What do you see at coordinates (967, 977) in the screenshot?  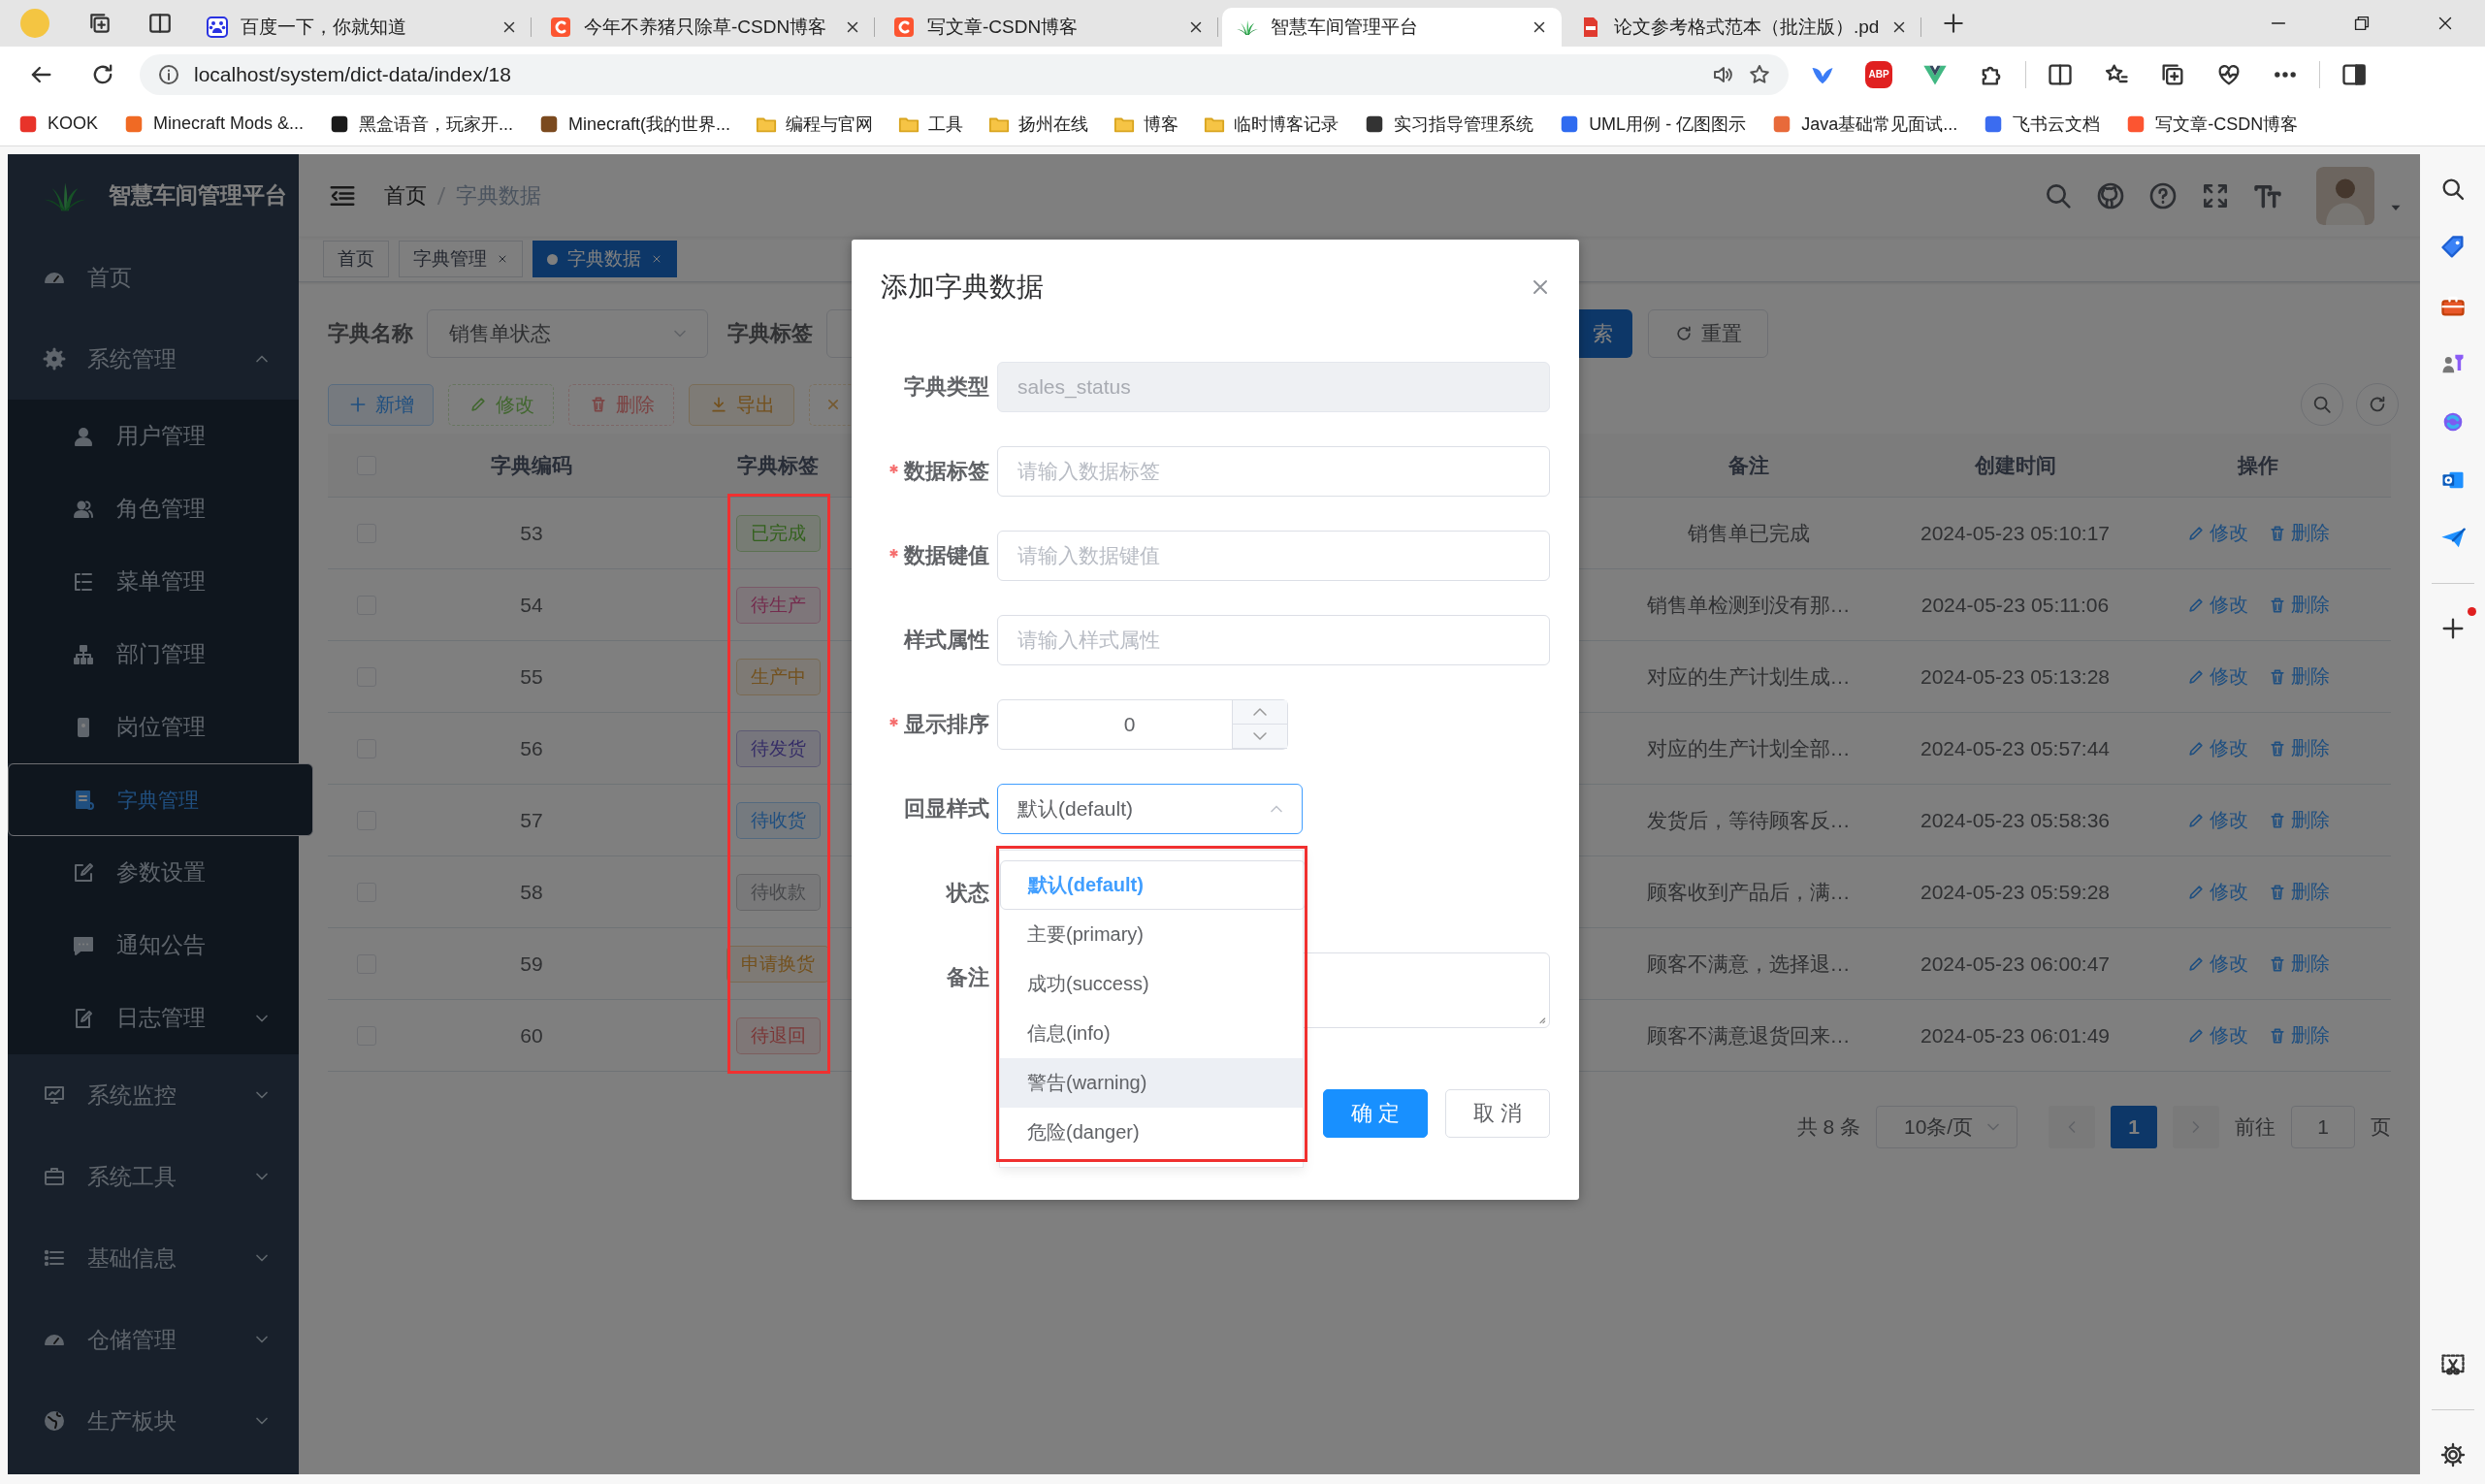 I see `field-label: 备注` at bounding box center [967, 977].